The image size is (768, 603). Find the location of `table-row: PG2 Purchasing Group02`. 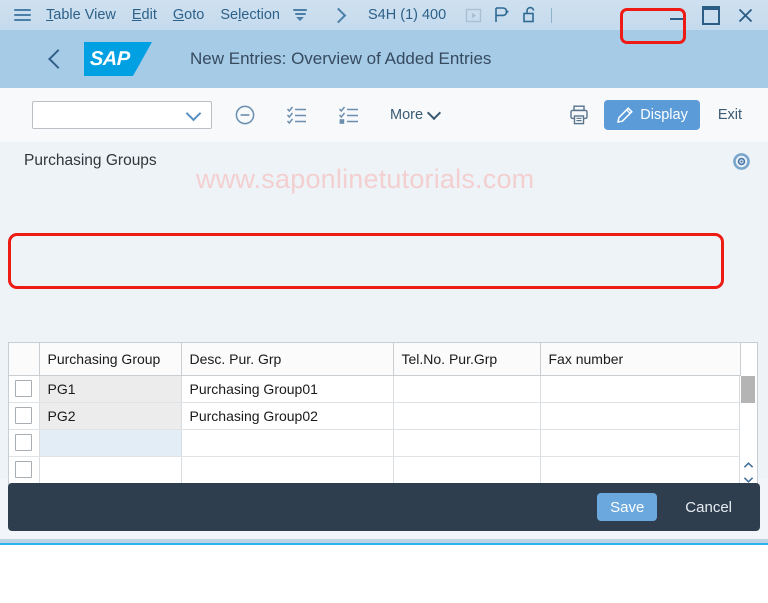

table-row: PG2 Purchasing Group02 is located at coordinates (375, 416).